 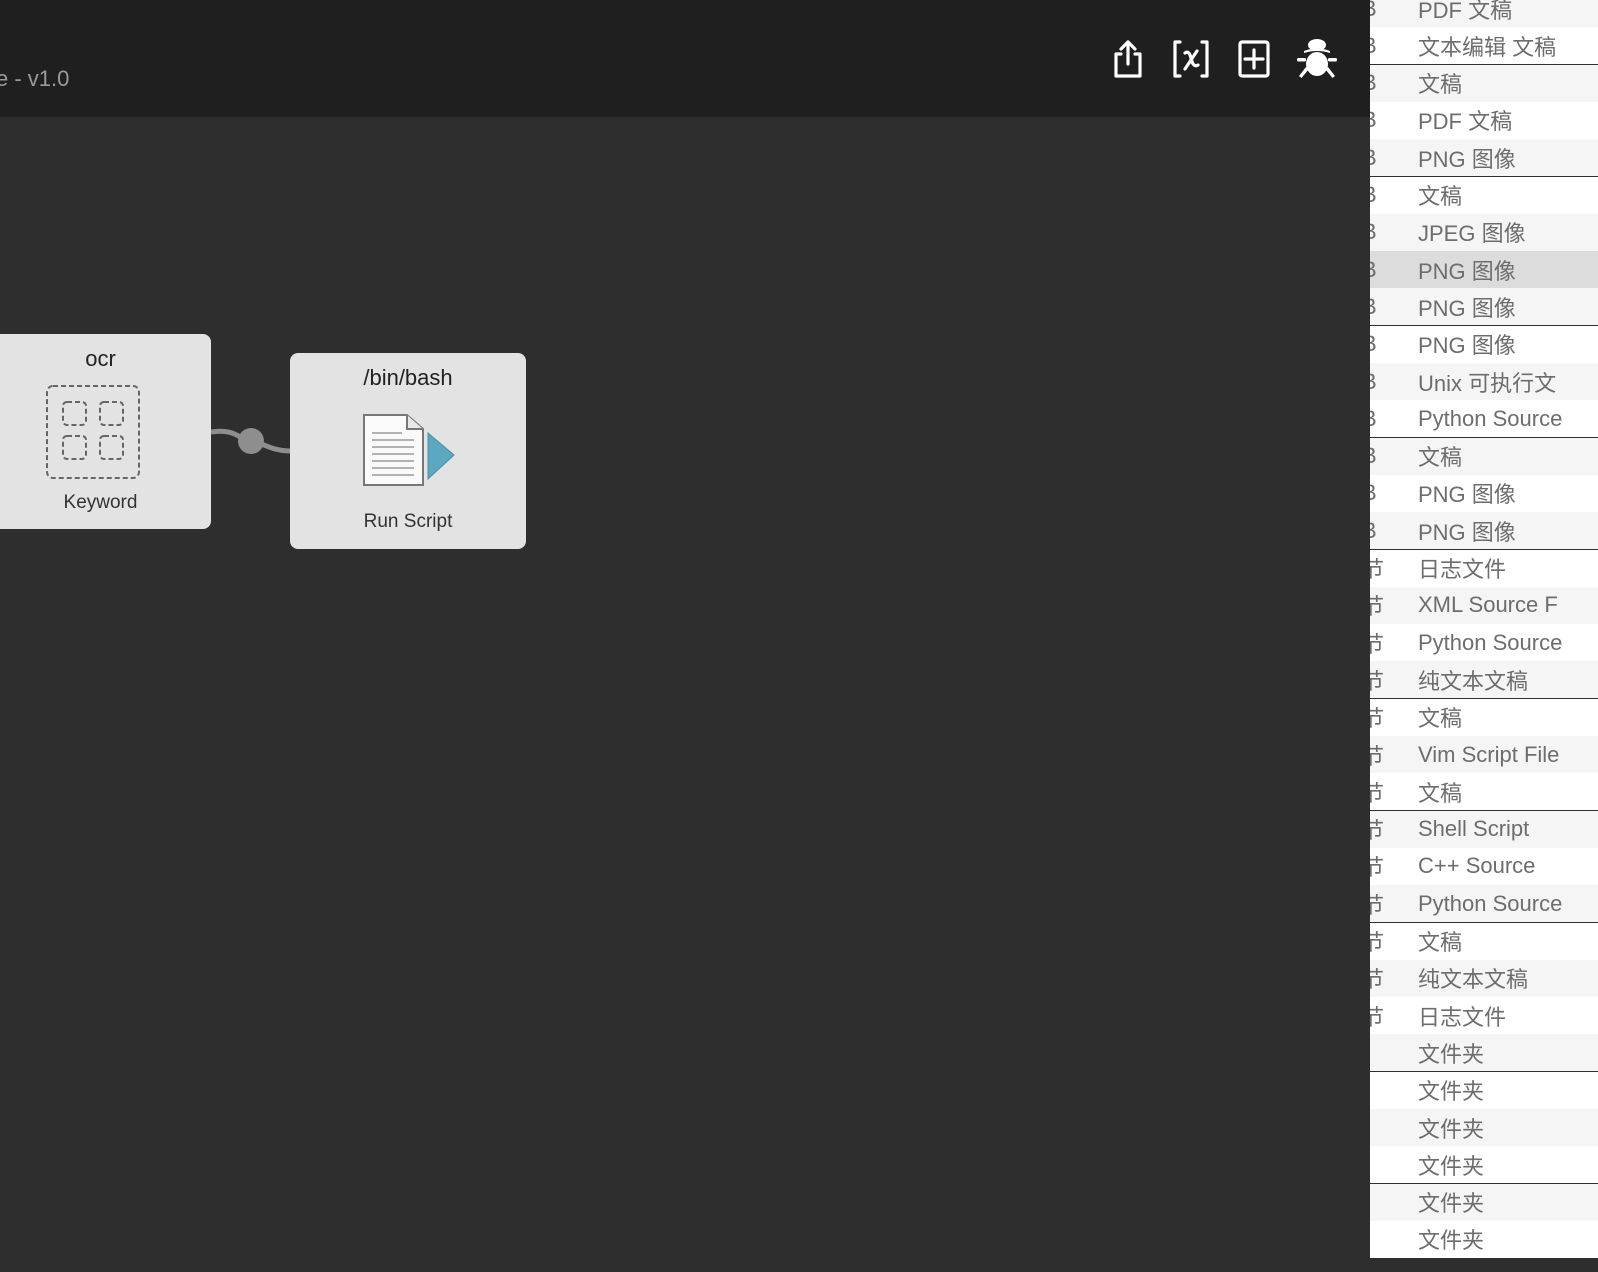 I want to click on file-kind-cell: C++ Source, so click(x=1477, y=866).